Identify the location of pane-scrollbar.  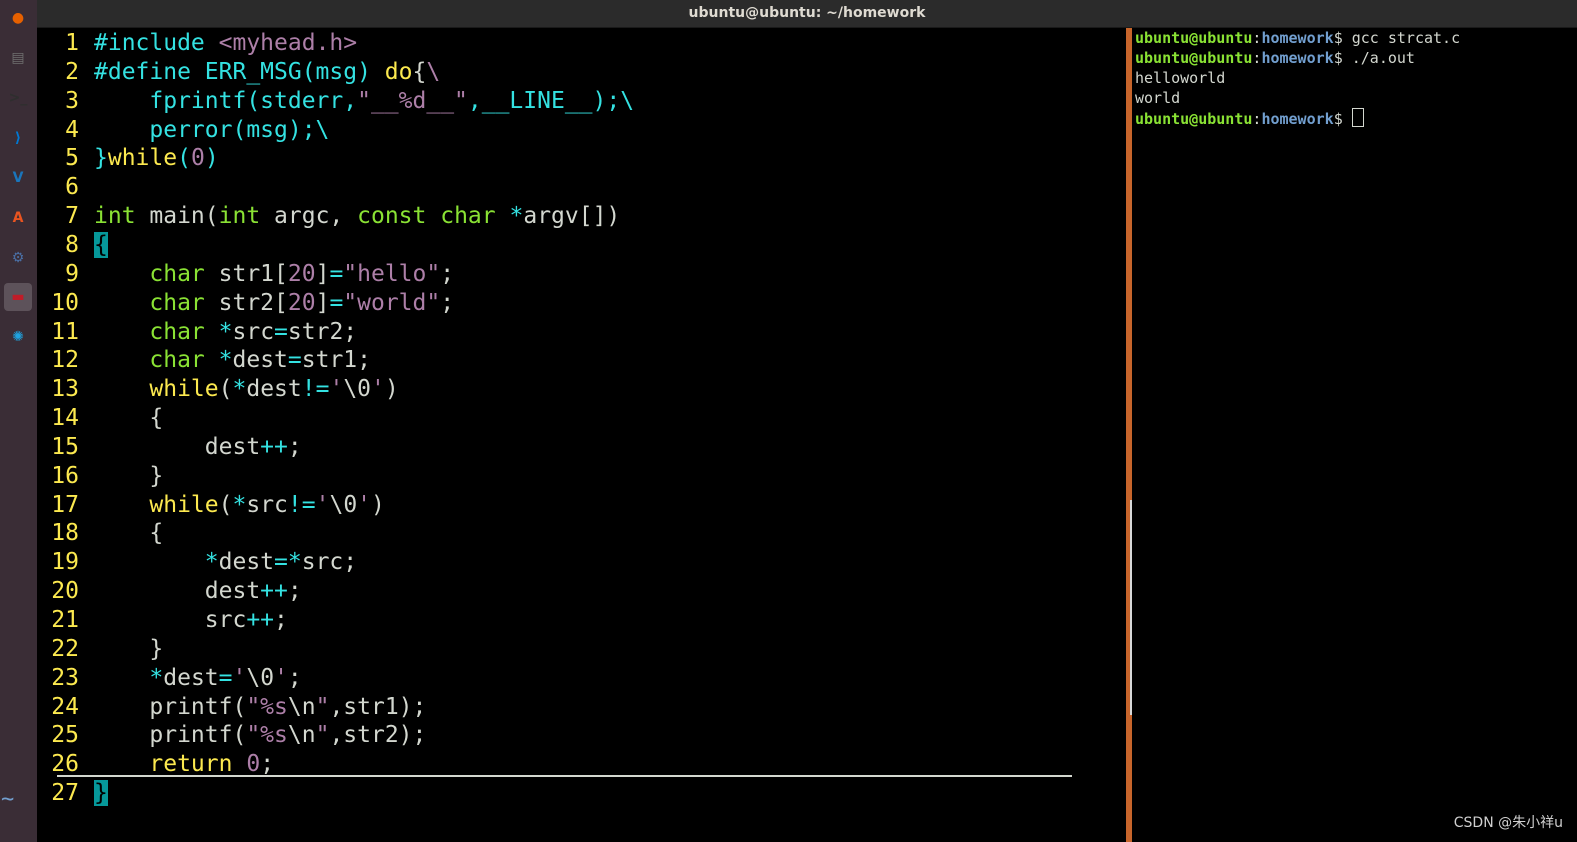
(1131, 607).